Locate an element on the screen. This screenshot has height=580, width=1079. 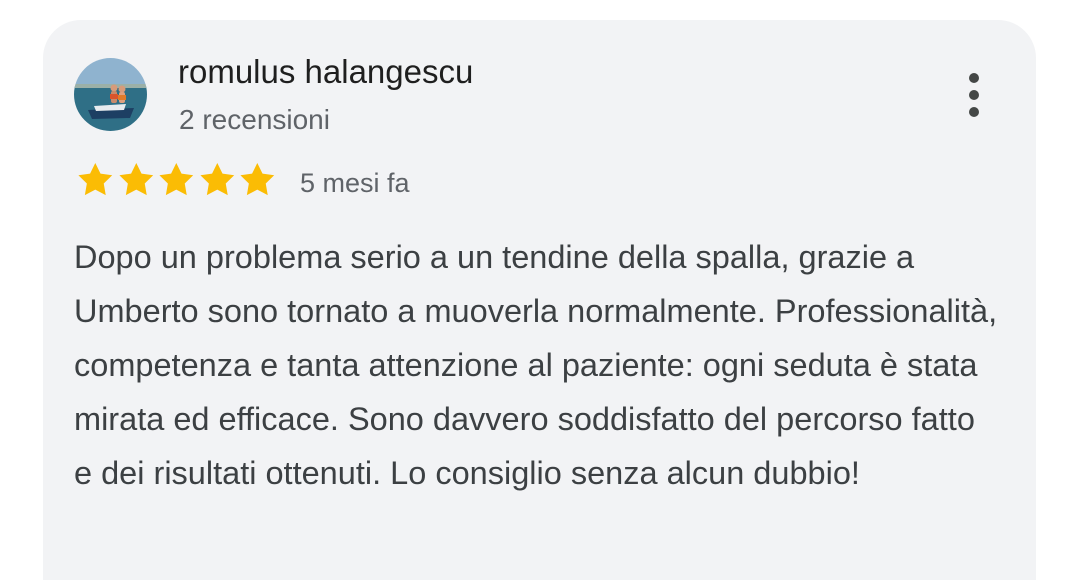
more-vert-icon is located at coordinates (974, 95).